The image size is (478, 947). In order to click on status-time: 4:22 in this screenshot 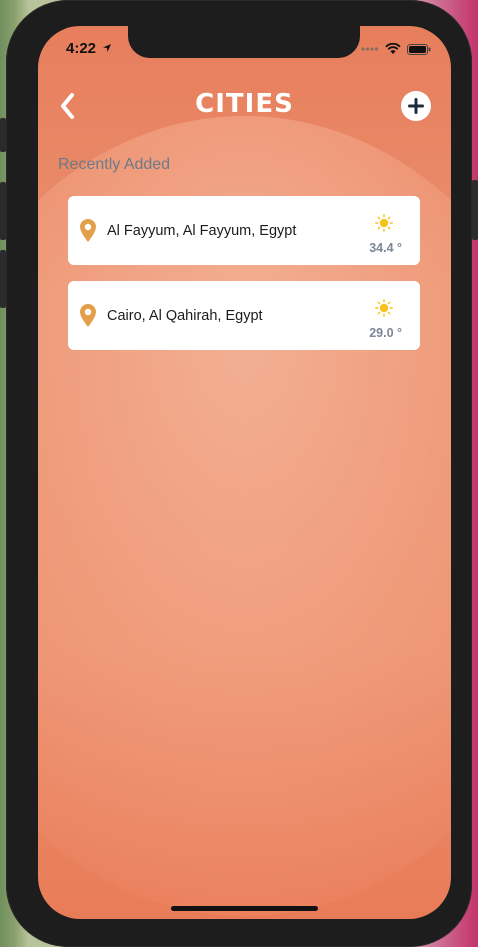, I will do `click(89, 48)`.